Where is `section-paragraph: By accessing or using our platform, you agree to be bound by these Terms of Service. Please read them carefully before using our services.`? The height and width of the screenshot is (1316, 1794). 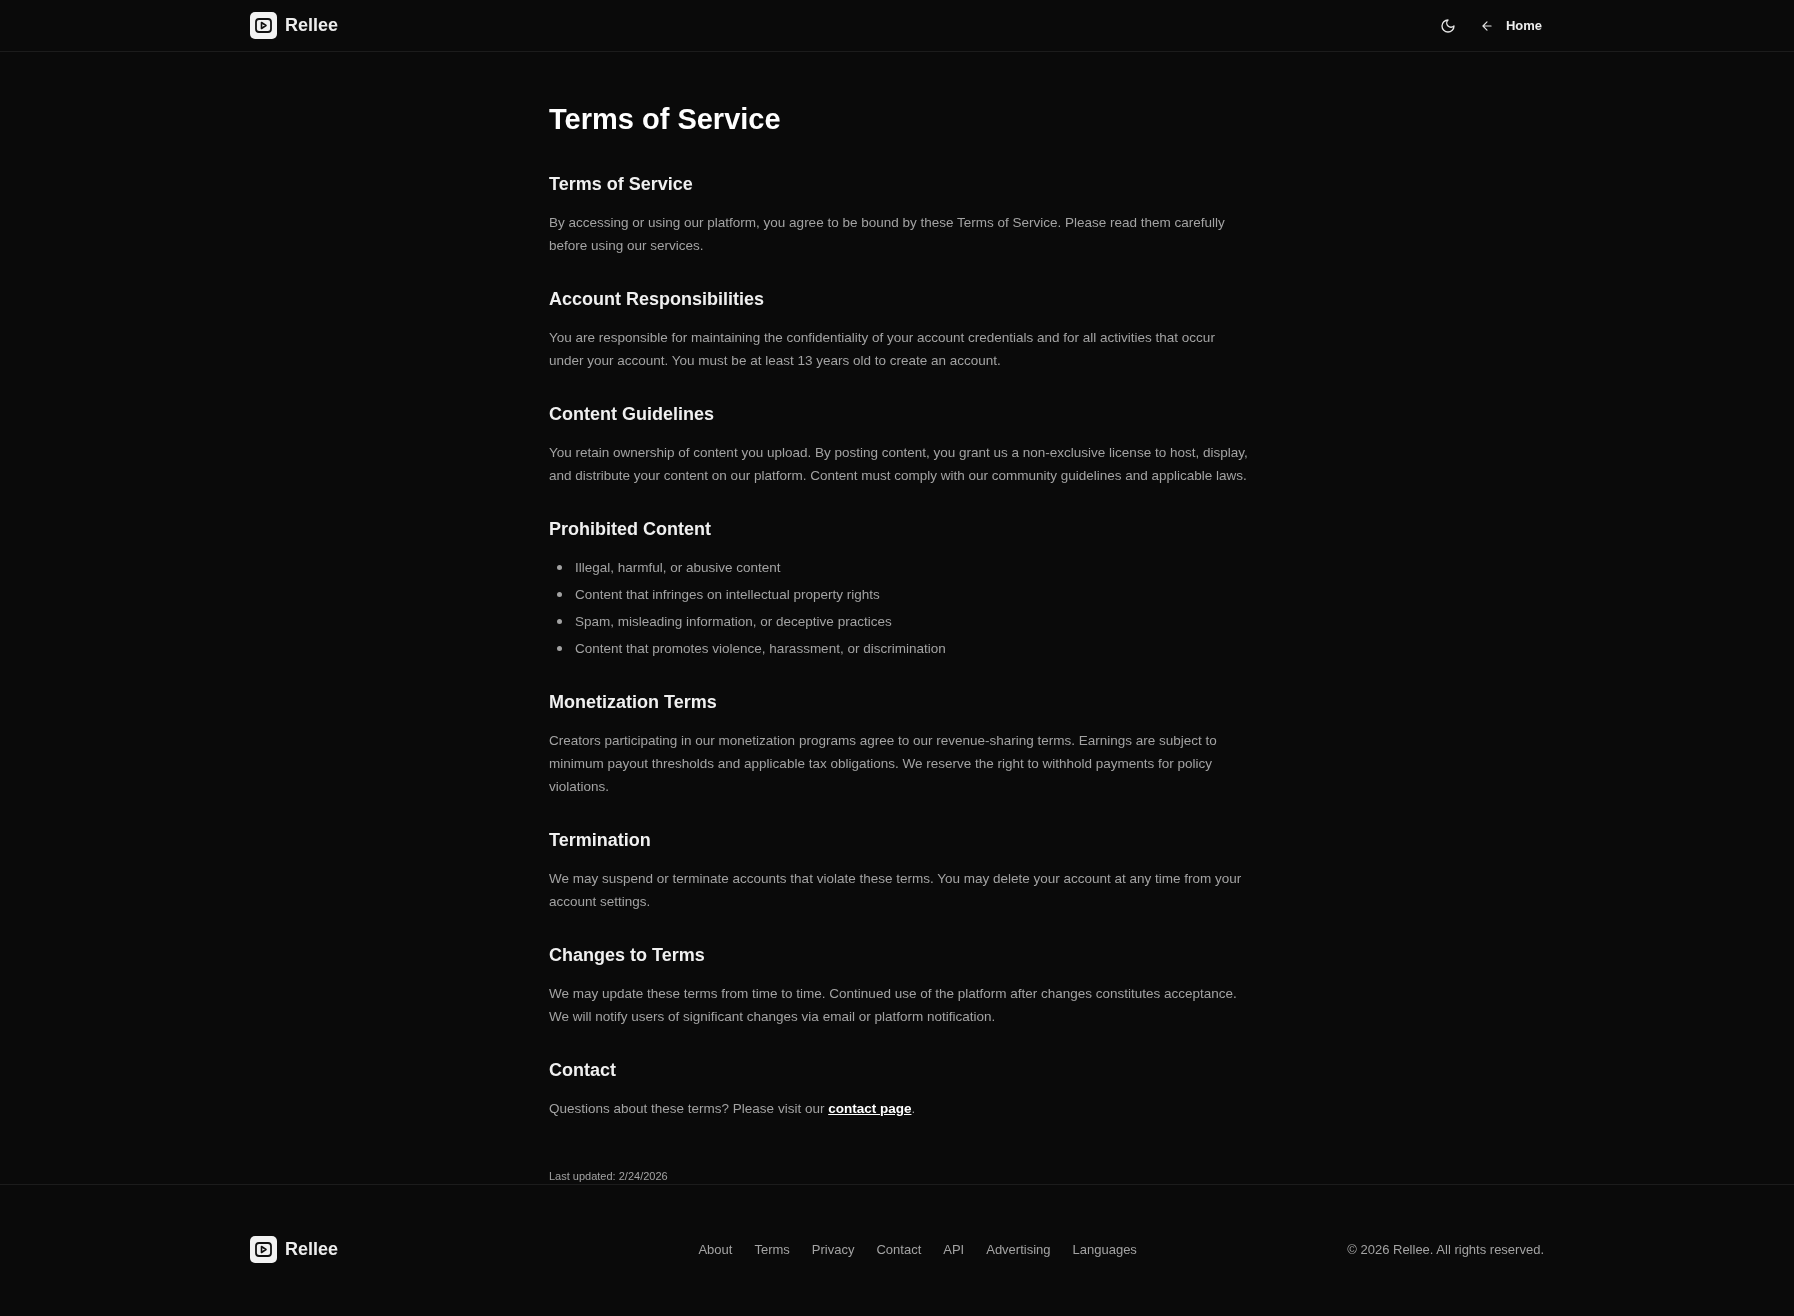
section-paragraph: By accessing or using our platform, you agree to be bound by these Terms of Service. Please read them carefully before using our services. is located at coordinates (887, 234).